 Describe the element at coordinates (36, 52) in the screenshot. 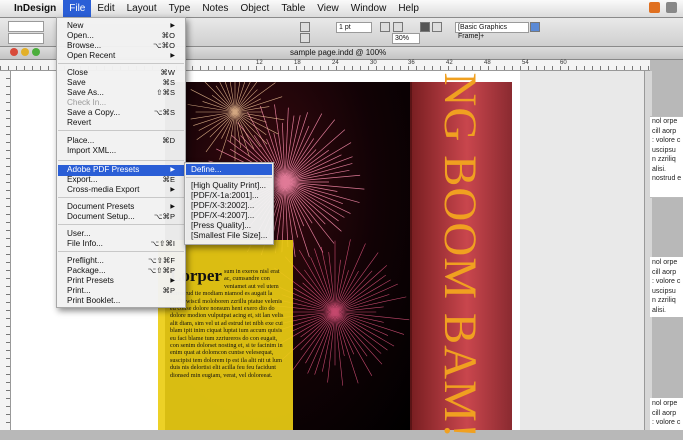

I see `zoom-window-button` at that location.